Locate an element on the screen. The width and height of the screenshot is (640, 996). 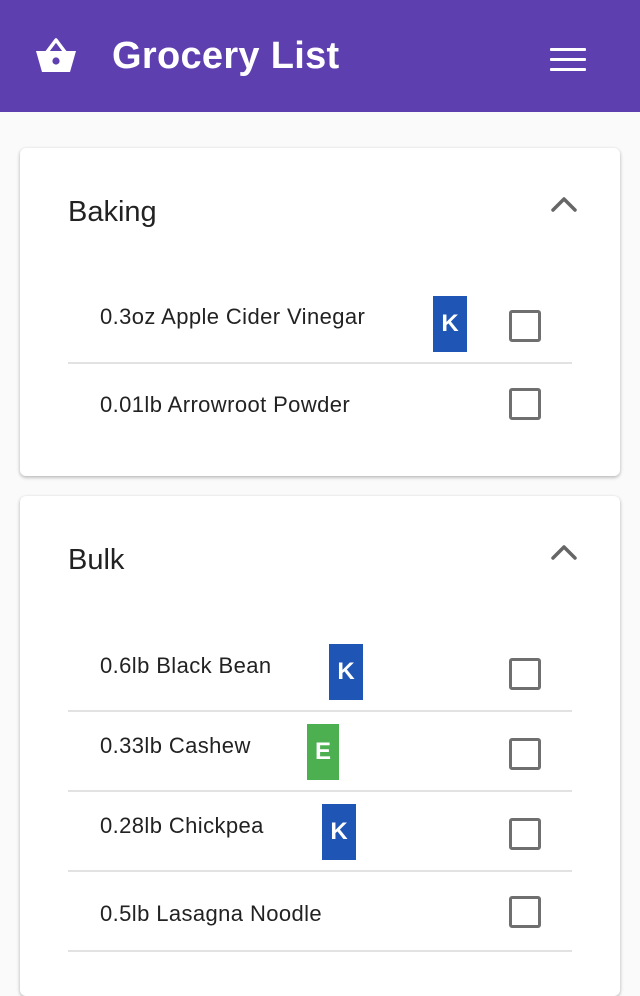
app-bar: Grocery List is located at coordinates (320, 56).